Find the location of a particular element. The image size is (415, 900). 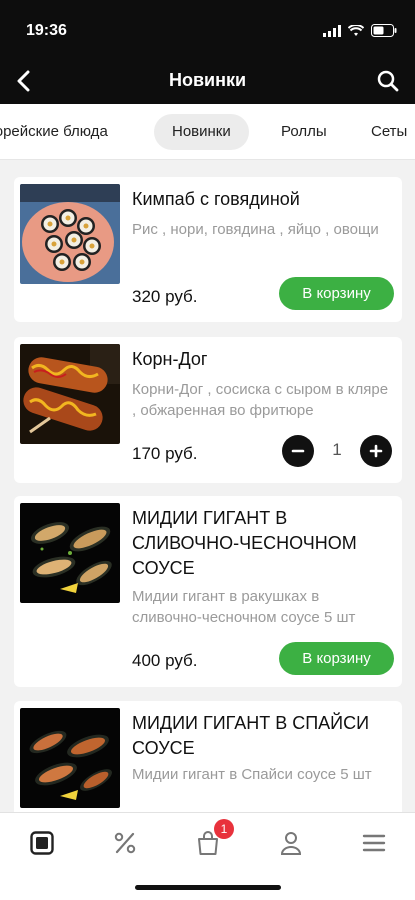

status-icons is located at coordinates (360, 30).